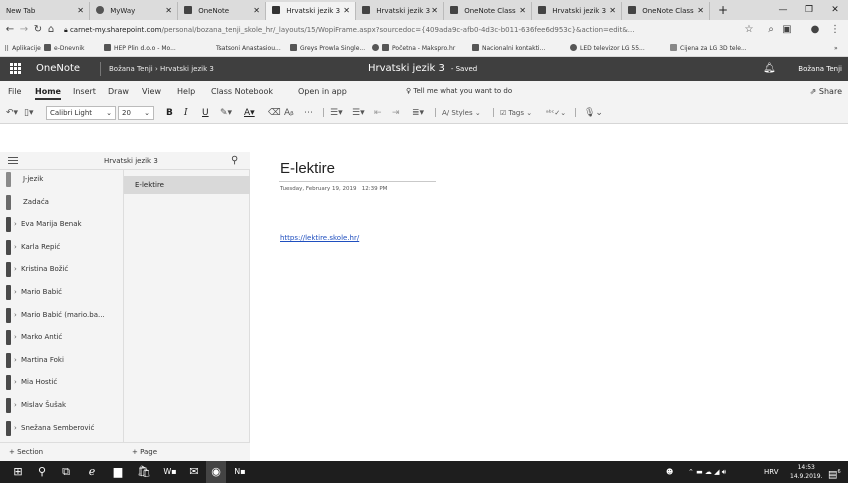  Describe the element at coordinates (815, 30) in the screenshot. I see `profile-icon: ●` at that location.